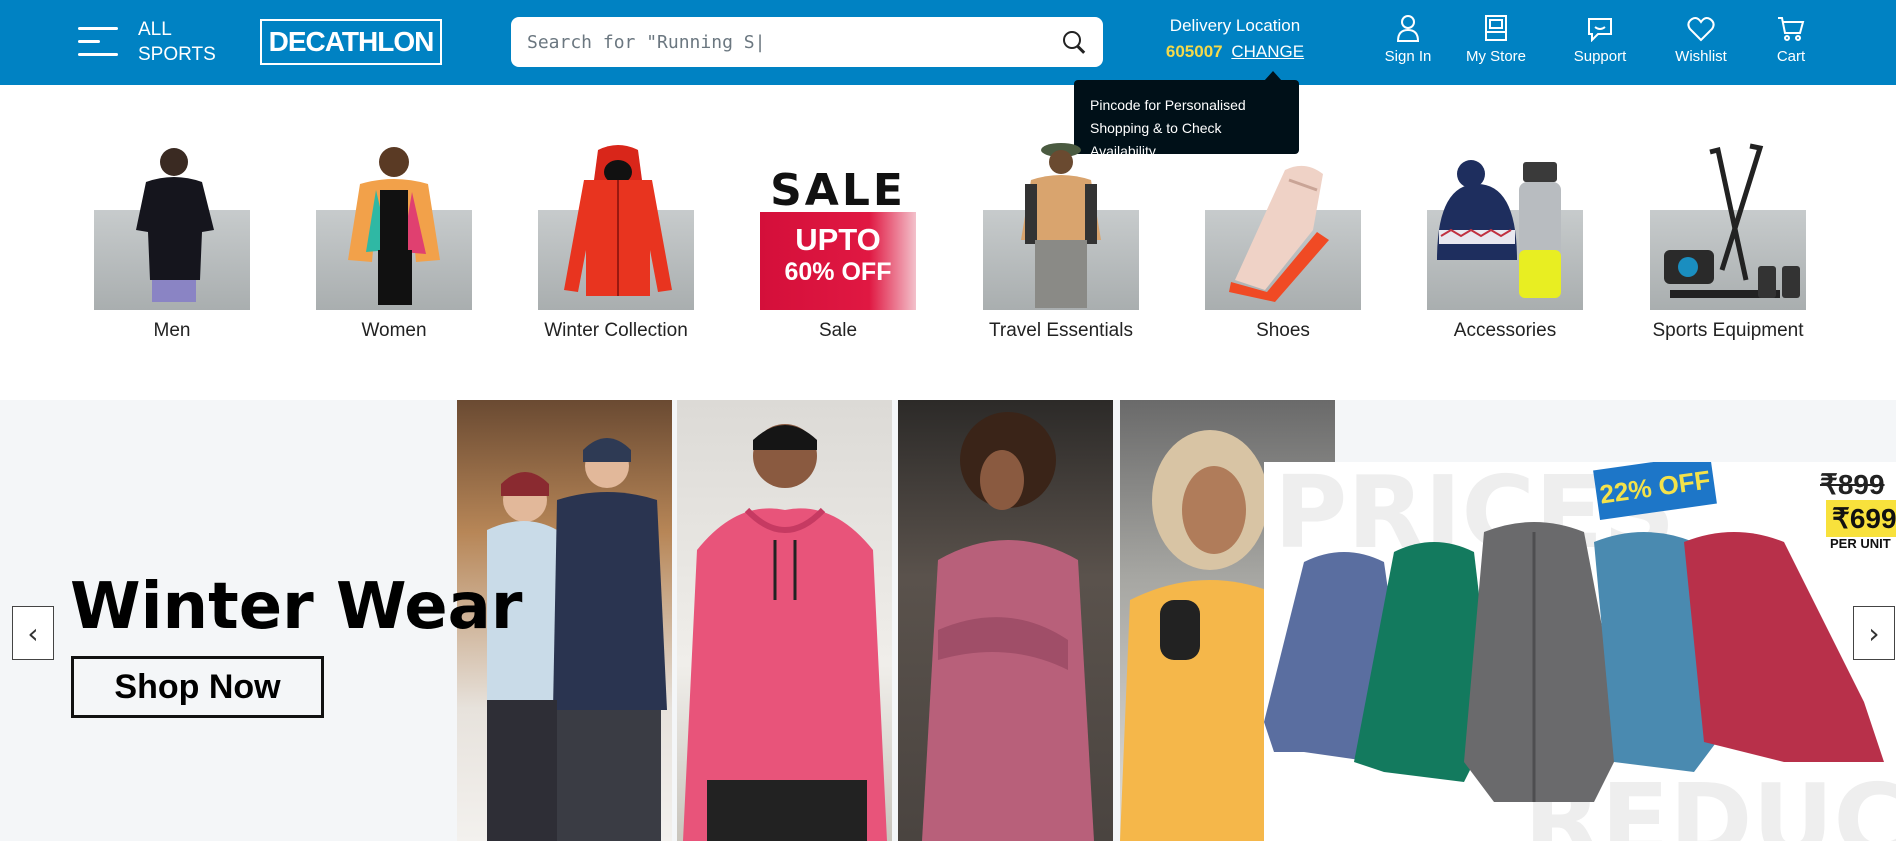 The height and width of the screenshot is (841, 1896). What do you see at coordinates (794, 42) in the screenshot?
I see `search-input` at bounding box center [794, 42].